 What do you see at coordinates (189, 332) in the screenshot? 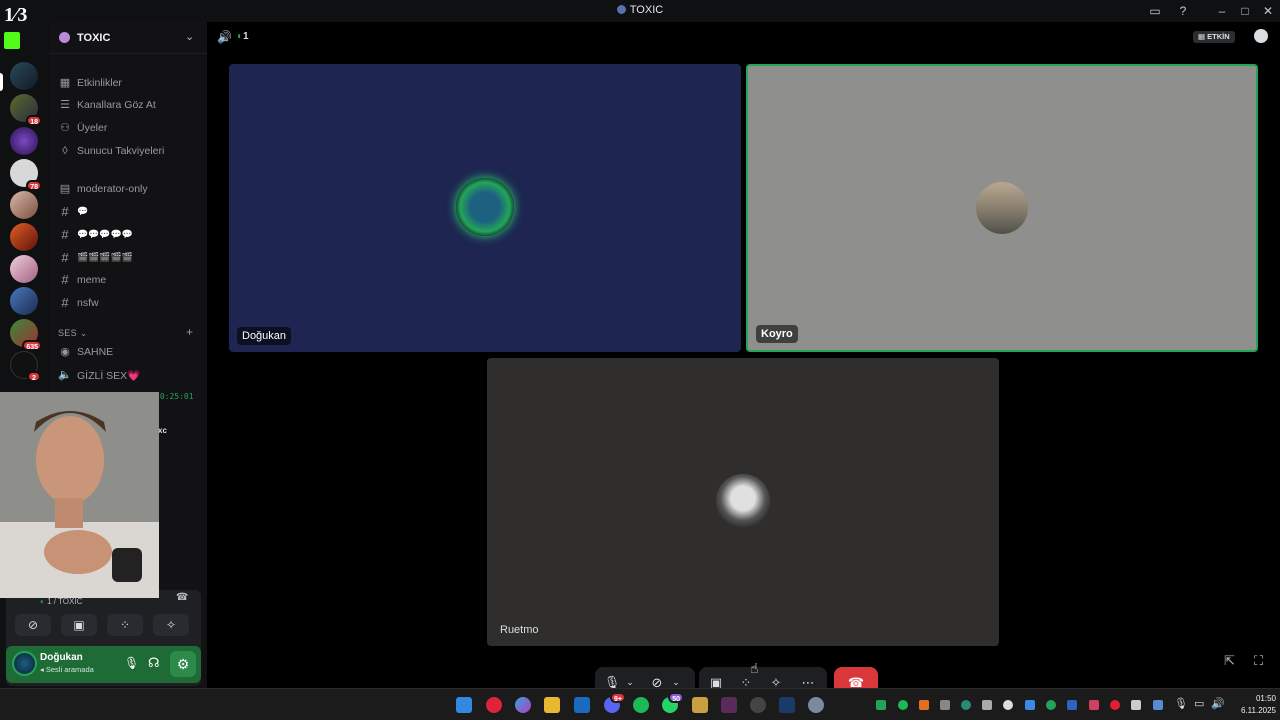
I see `add-channel-icon: +` at bounding box center [189, 332].